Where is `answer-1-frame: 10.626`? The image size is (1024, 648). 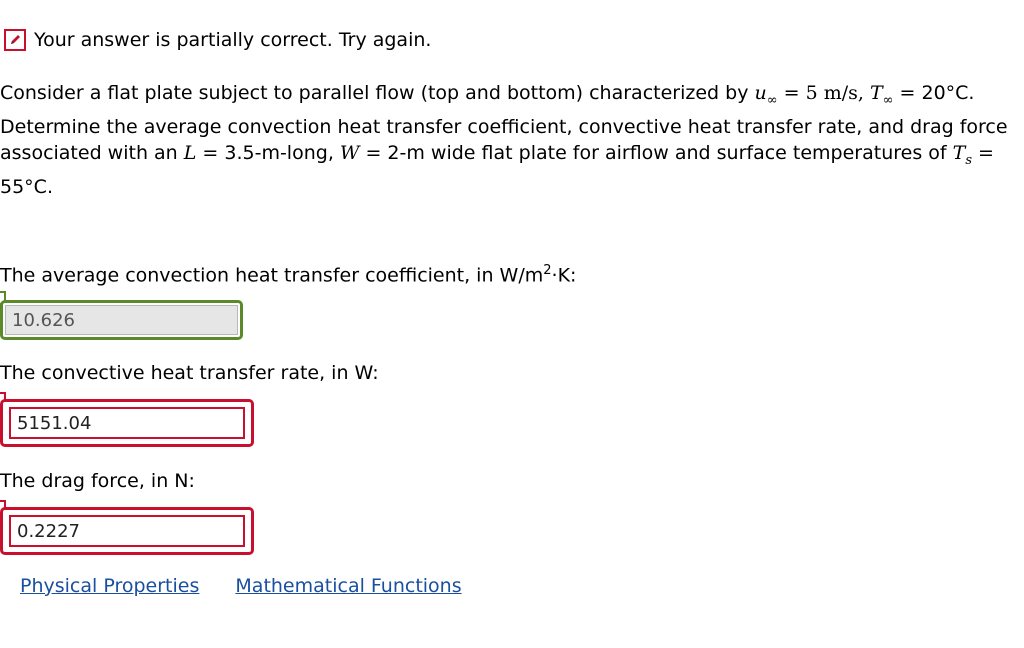
answer-1-frame: 10.626 is located at coordinates (121, 320).